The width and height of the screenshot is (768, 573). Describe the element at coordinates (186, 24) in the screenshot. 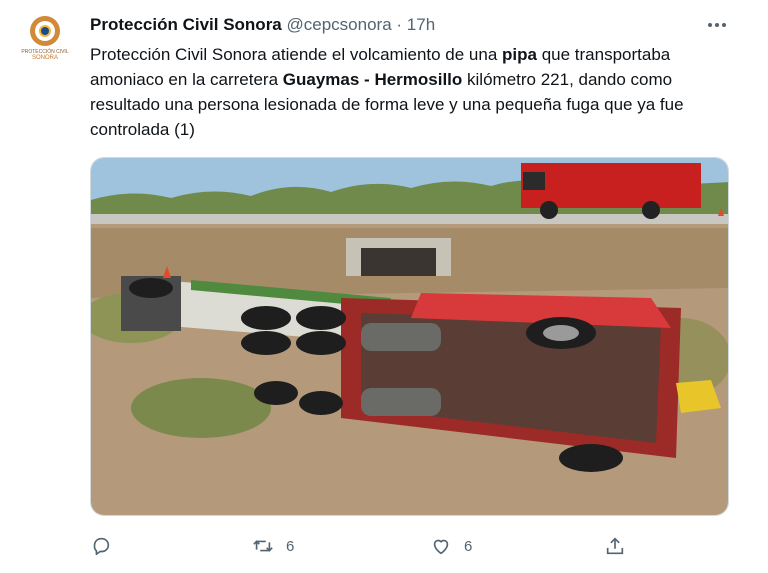

I see `author-name: Protección Civil Sonora` at that location.